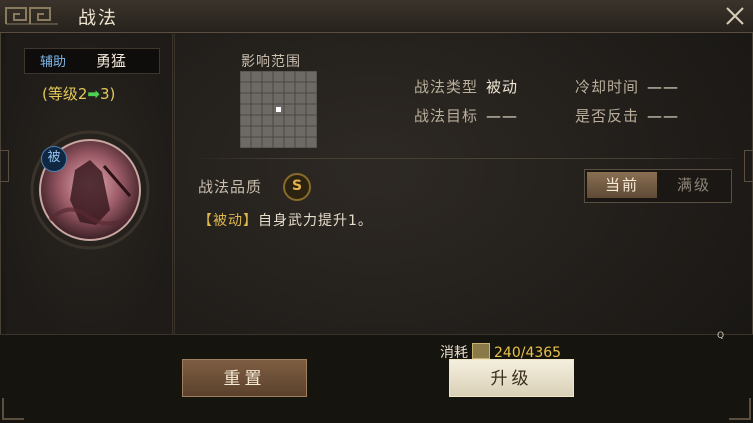 This screenshot has width=753, height=423. What do you see at coordinates (658, 186) in the screenshot?
I see `level-toggle: 当前 满级` at bounding box center [658, 186].